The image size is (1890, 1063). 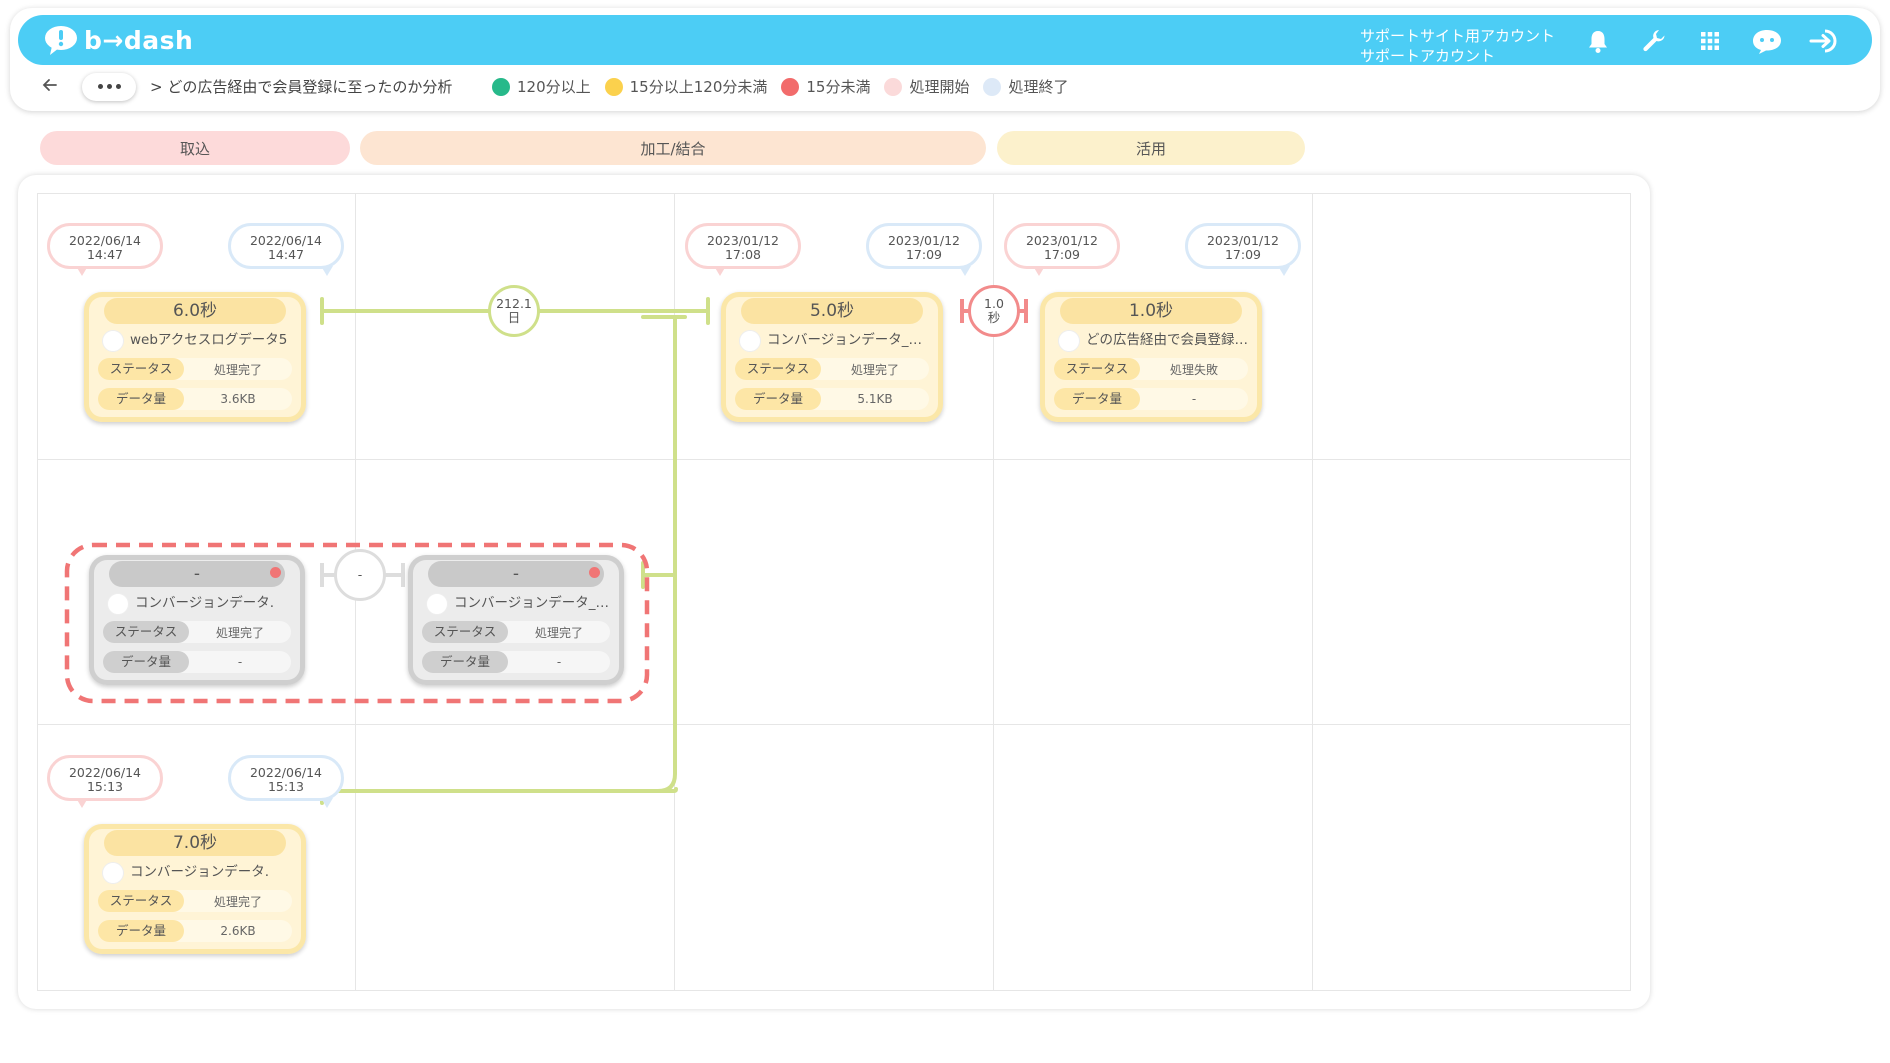 I want to click on gap-badge: -, so click(x=360, y=575).